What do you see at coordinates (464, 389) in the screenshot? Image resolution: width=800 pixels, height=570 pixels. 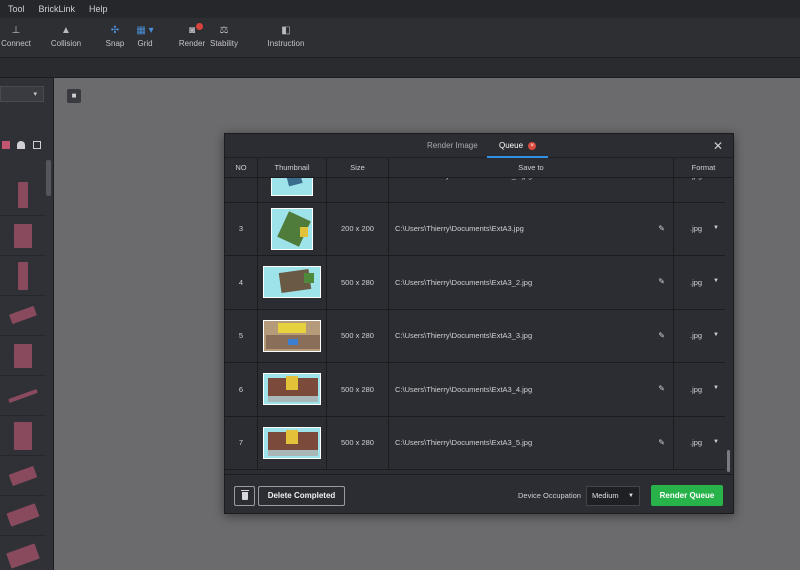 I see `save-path: C:\Users\Thierry\Documents\ExtA3_4.jpg` at bounding box center [464, 389].